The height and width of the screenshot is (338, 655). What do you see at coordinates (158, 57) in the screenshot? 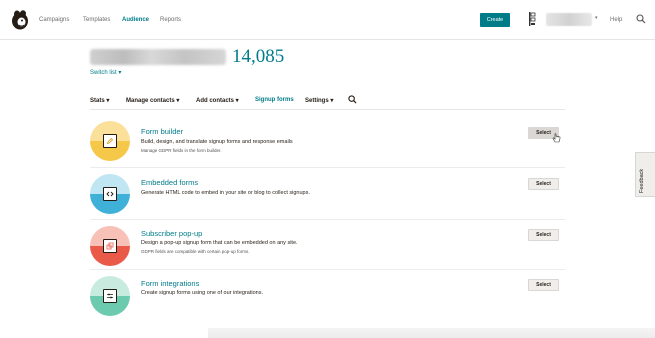
I see `audience-name-blurred` at bounding box center [158, 57].